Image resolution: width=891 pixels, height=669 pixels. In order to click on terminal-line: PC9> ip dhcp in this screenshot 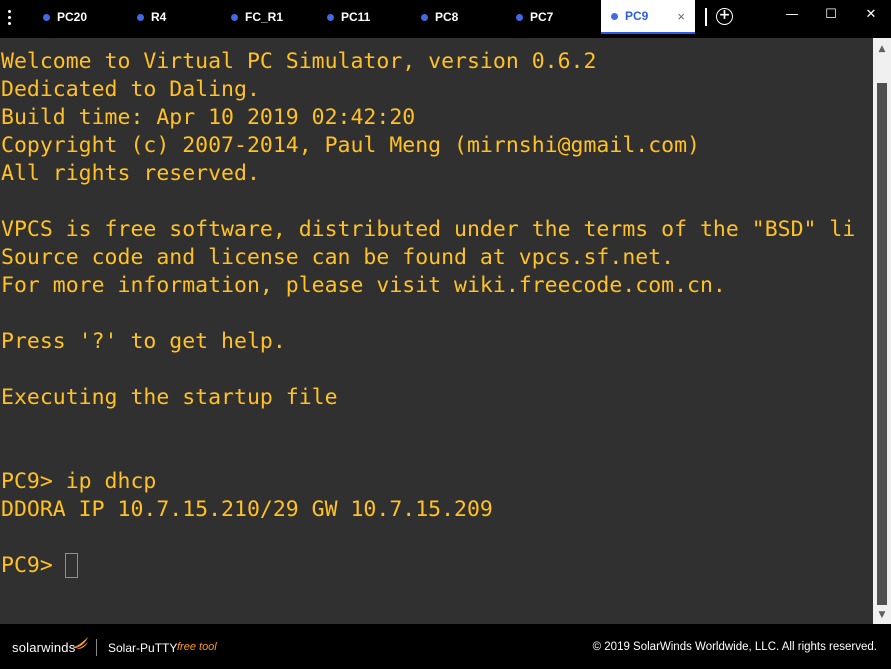, I will do `click(79, 481)`.